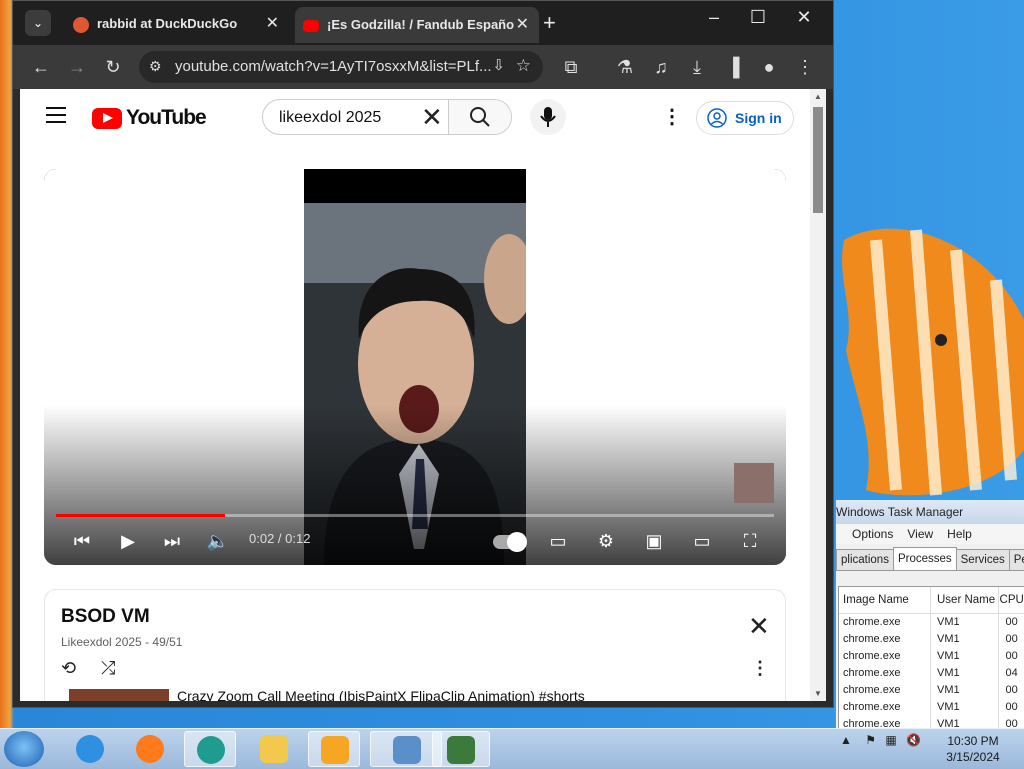 The image size is (1024, 769). What do you see at coordinates (745, 118) in the screenshot?
I see `sign-in-button: Sign in` at bounding box center [745, 118].